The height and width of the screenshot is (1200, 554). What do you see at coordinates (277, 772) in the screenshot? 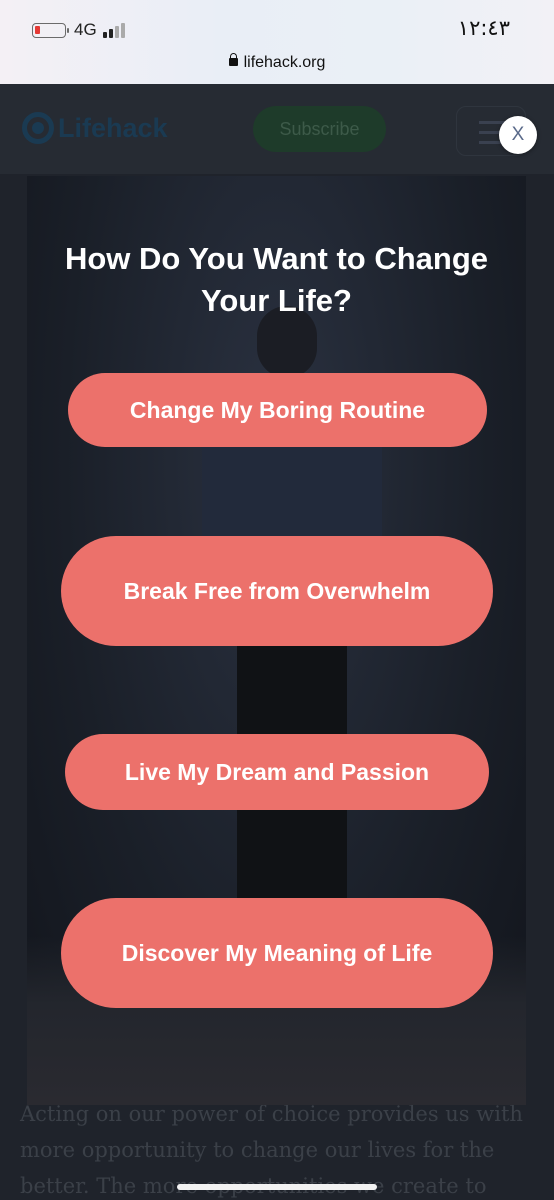
I see `option-dream-passion-button: Live My Dream and Passion` at bounding box center [277, 772].